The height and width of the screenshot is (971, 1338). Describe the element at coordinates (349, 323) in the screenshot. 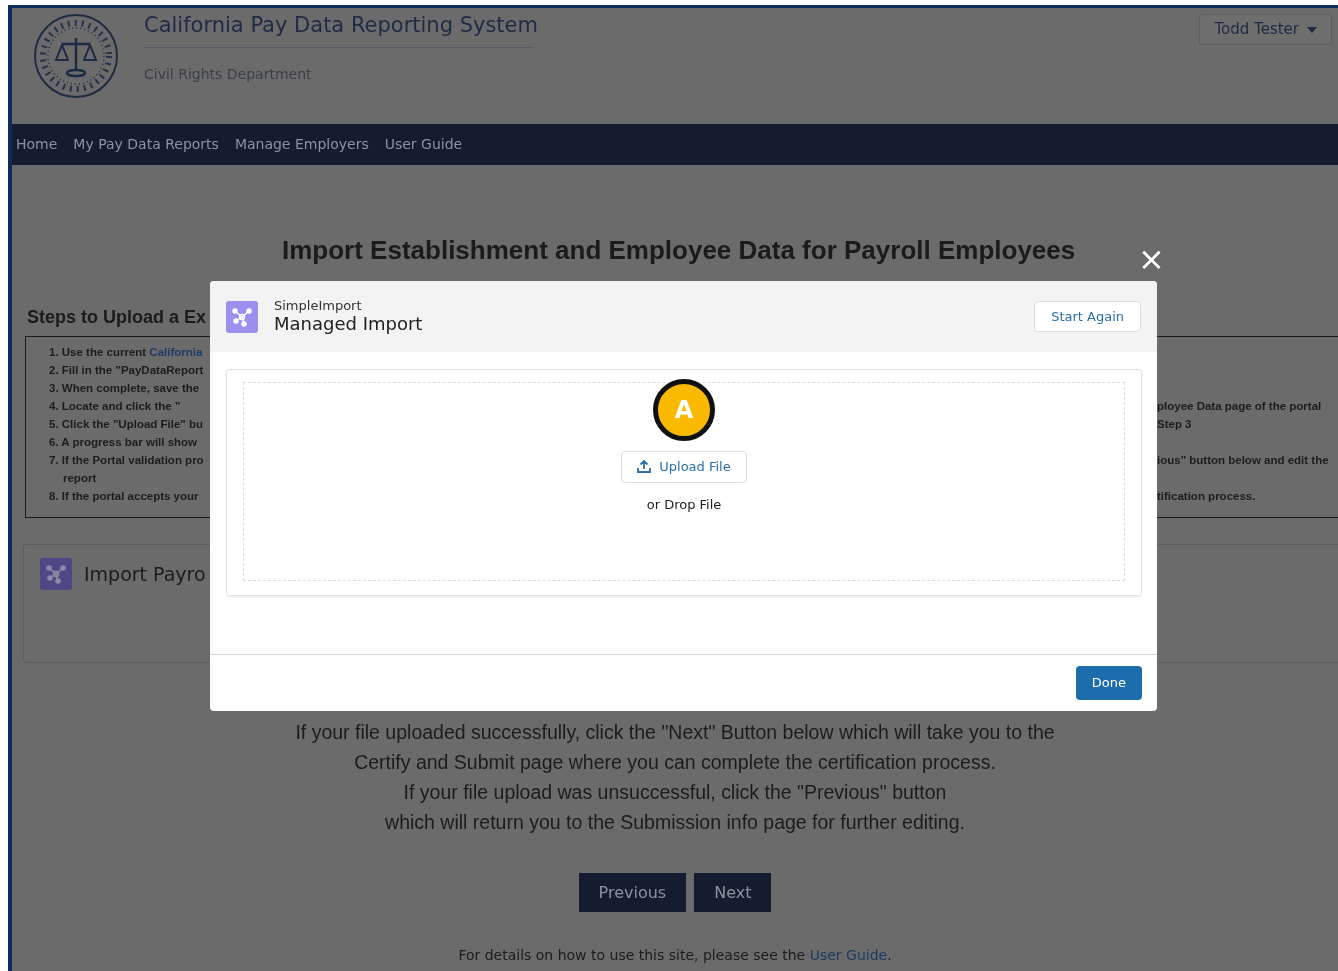

I see `modal-title: Managed Import` at that location.